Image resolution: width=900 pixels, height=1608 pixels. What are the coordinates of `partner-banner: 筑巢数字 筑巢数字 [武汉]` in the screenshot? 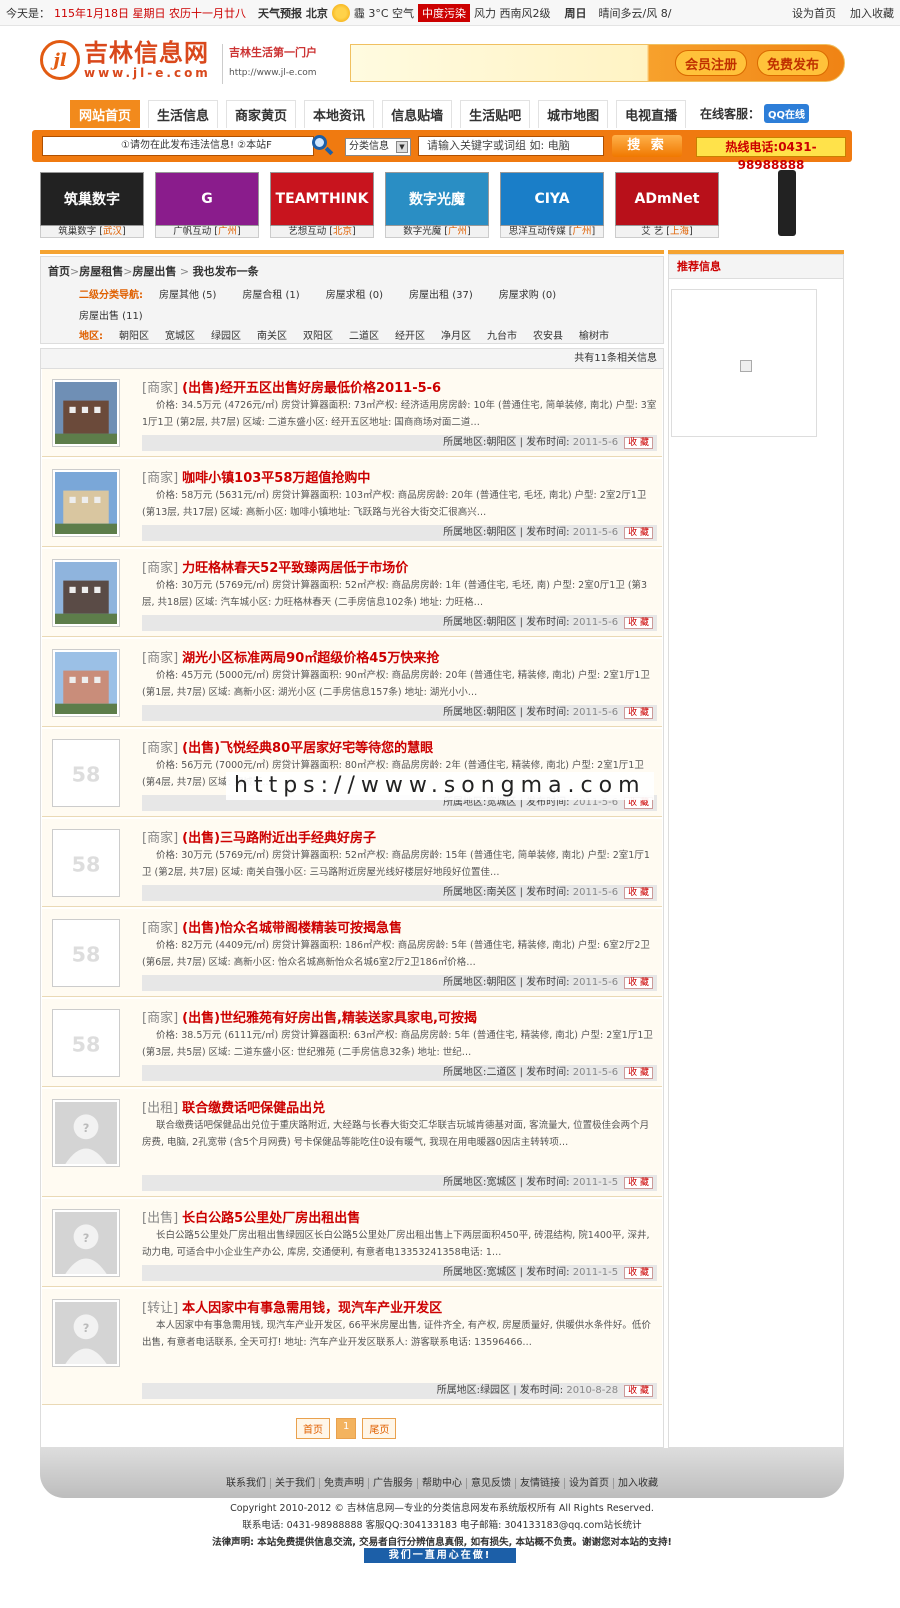 It's located at (92, 205).